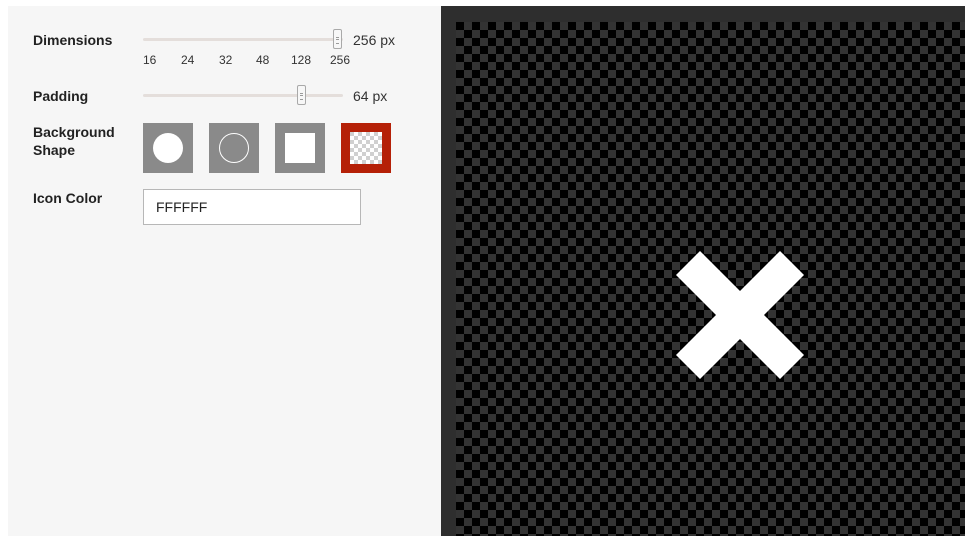 The height and width of the screenshot is (536, 965). I want to click on shape-filled-square-button, so click(300, 148).